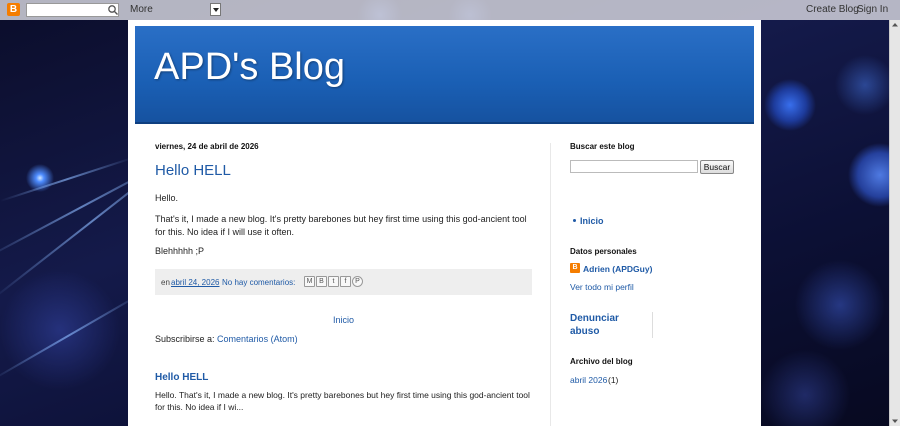 The height and width of the screenshot is (426, 900). Describe the element at coordinates (574, 220) in the screenshot. I see `bullet-icon` at that location.